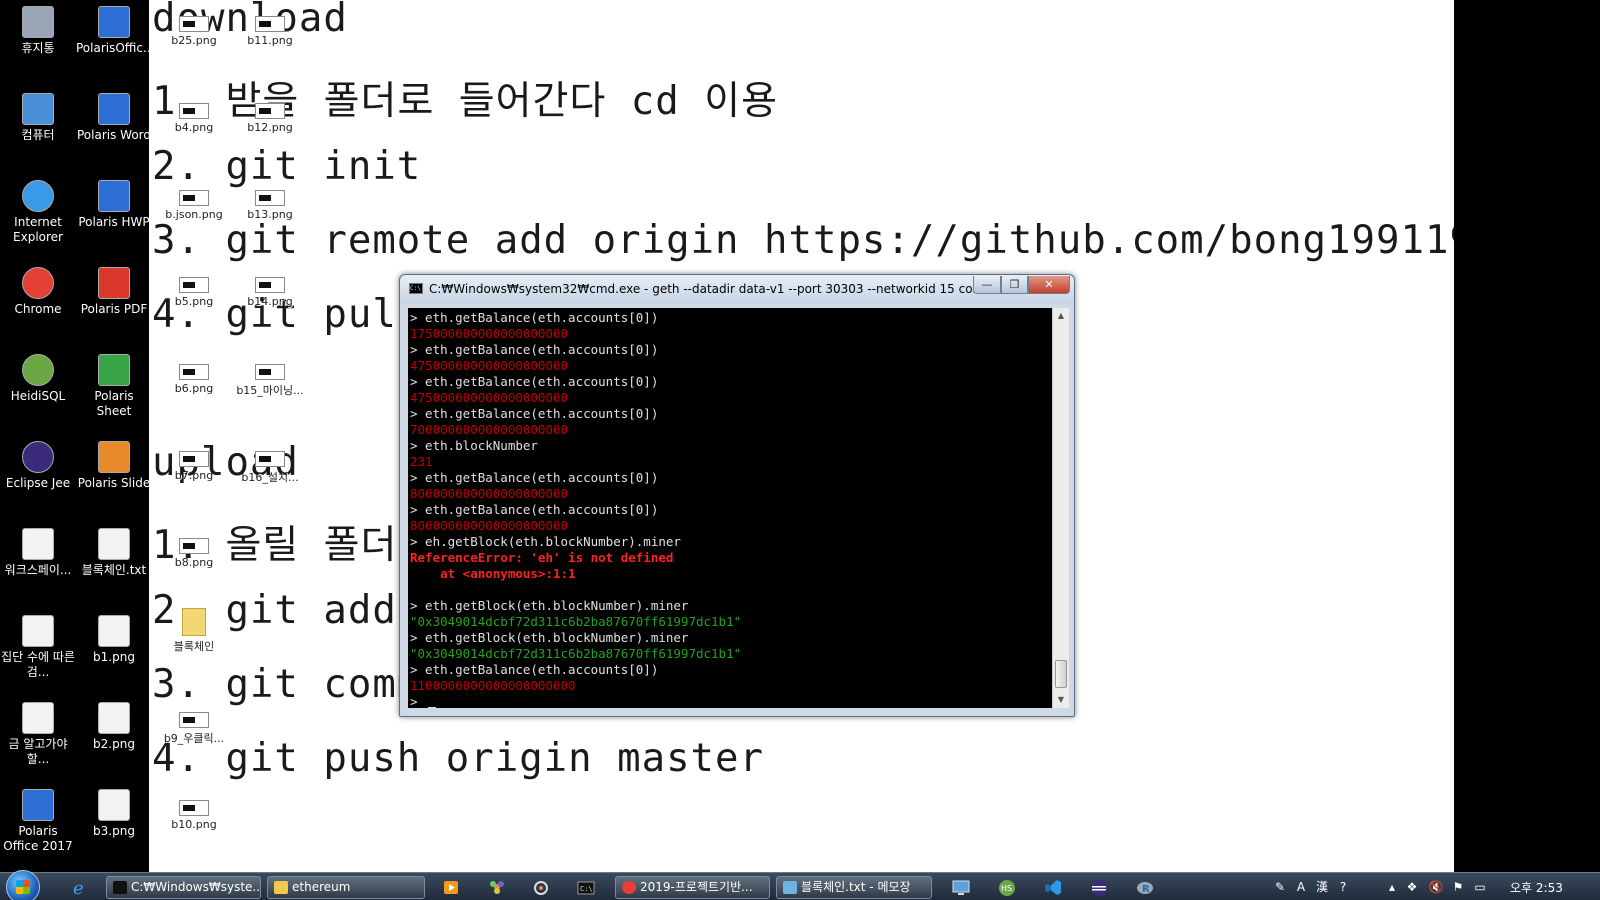 The image size is (1600, 900). What do you see at coordinates (38, 483) in the screenshot?
I see `desktop-icon-label: Eclipse Jee` at bounding box center [38, 483].